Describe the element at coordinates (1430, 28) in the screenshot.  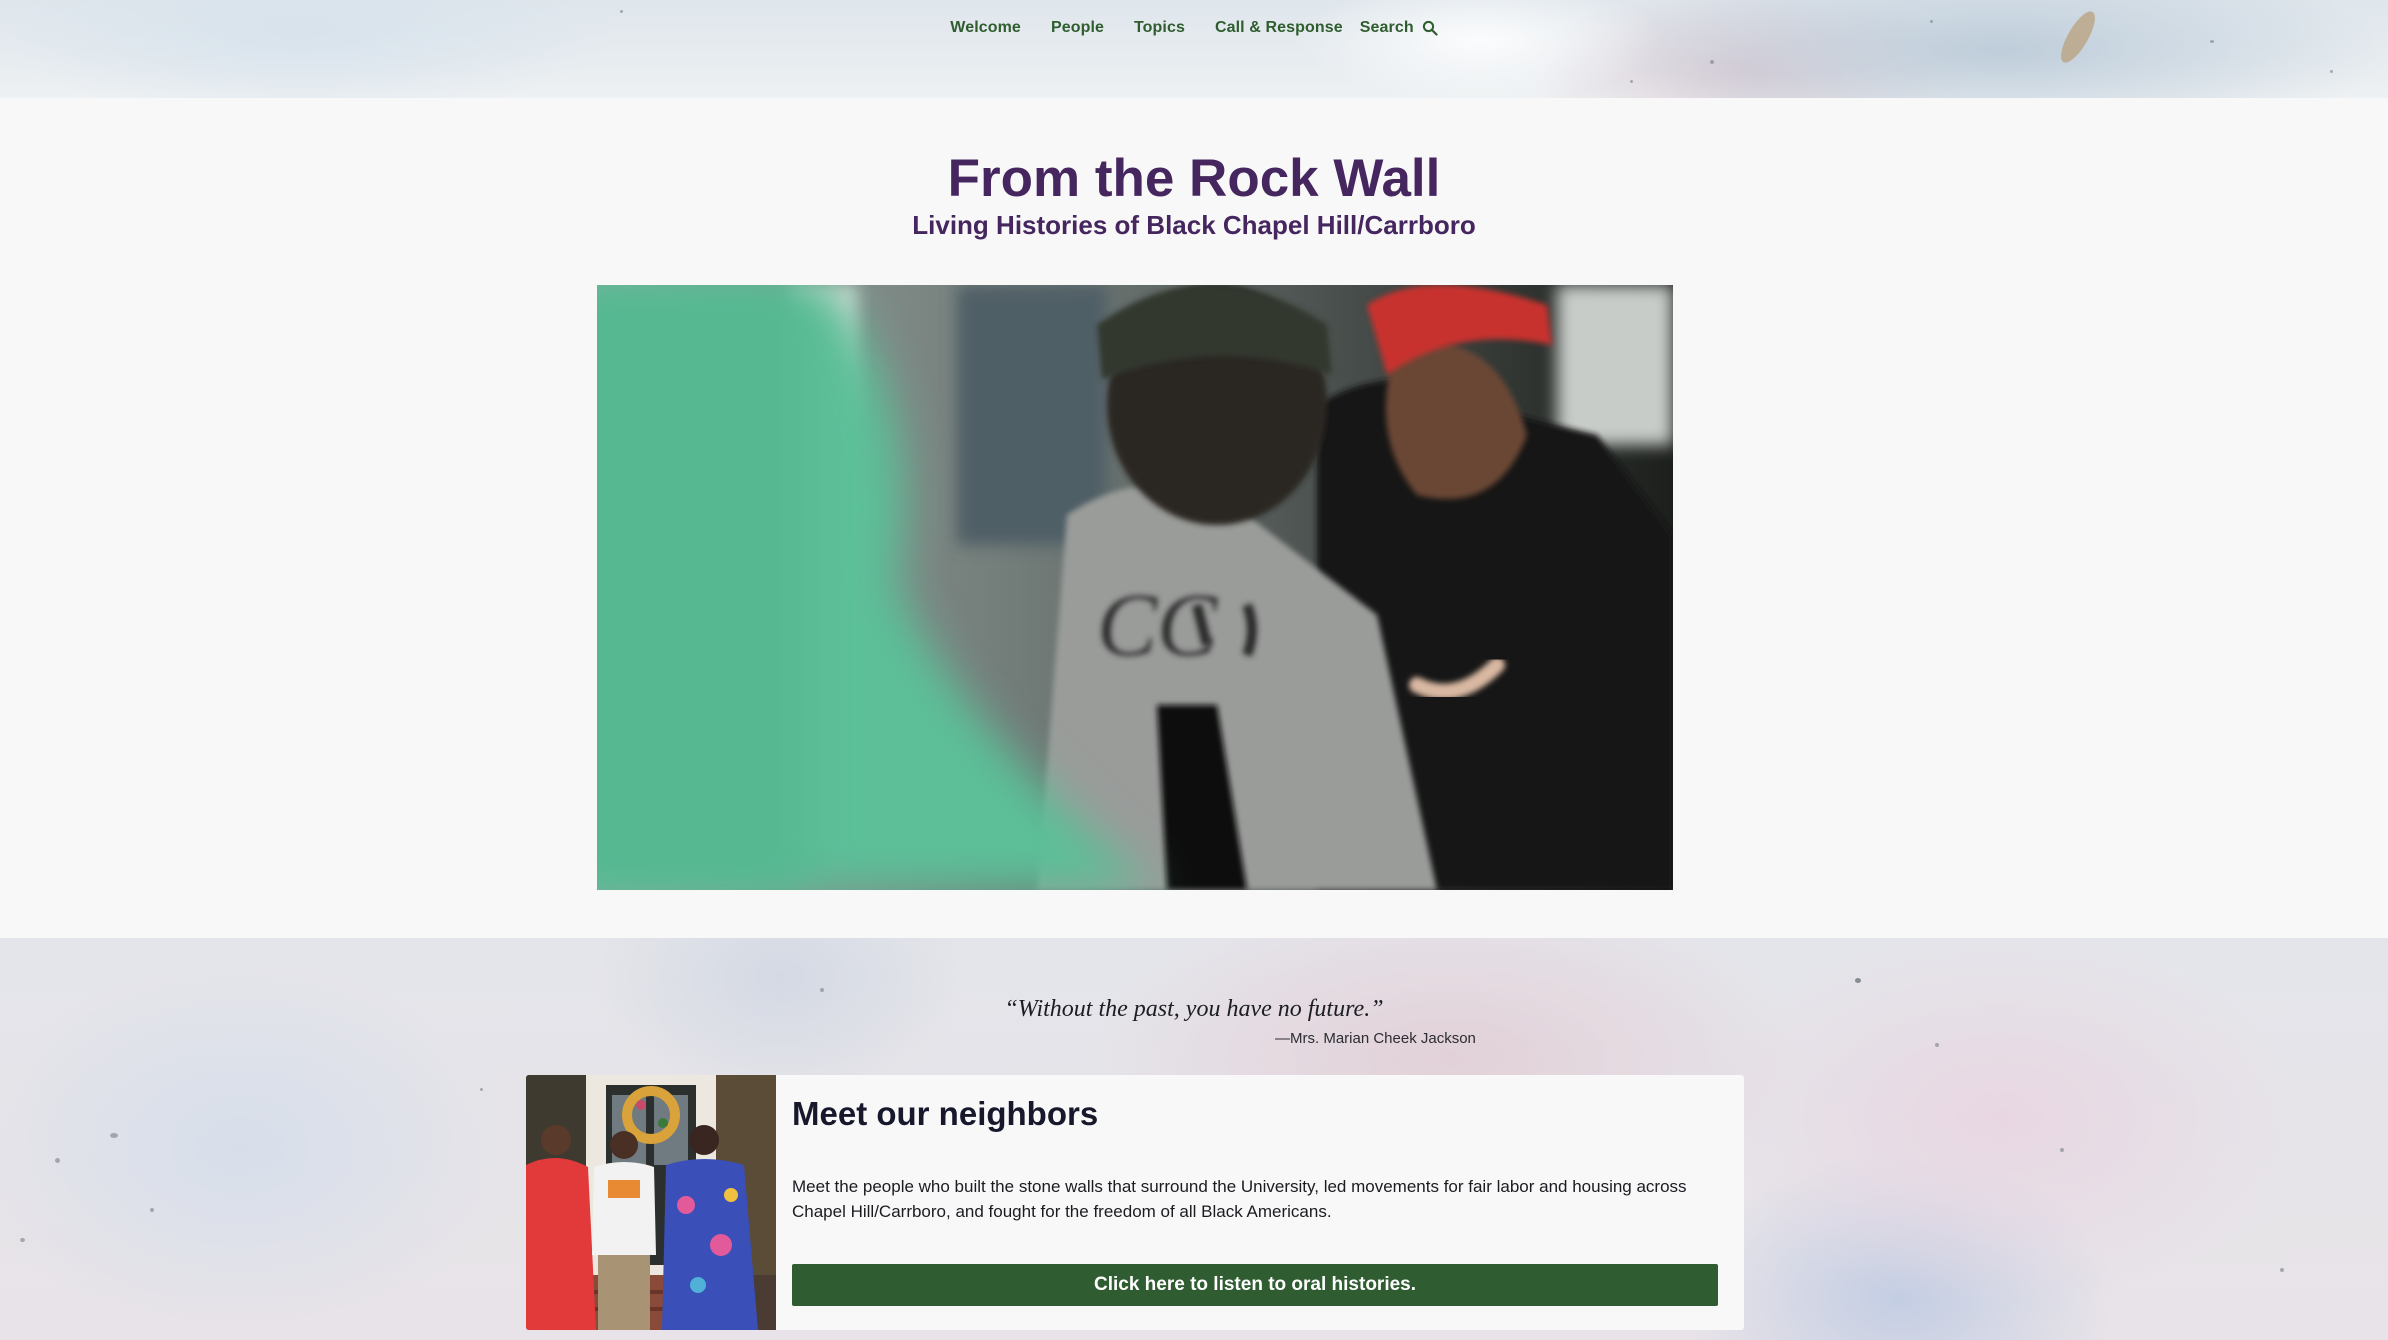
I see `search-icon` at that location.